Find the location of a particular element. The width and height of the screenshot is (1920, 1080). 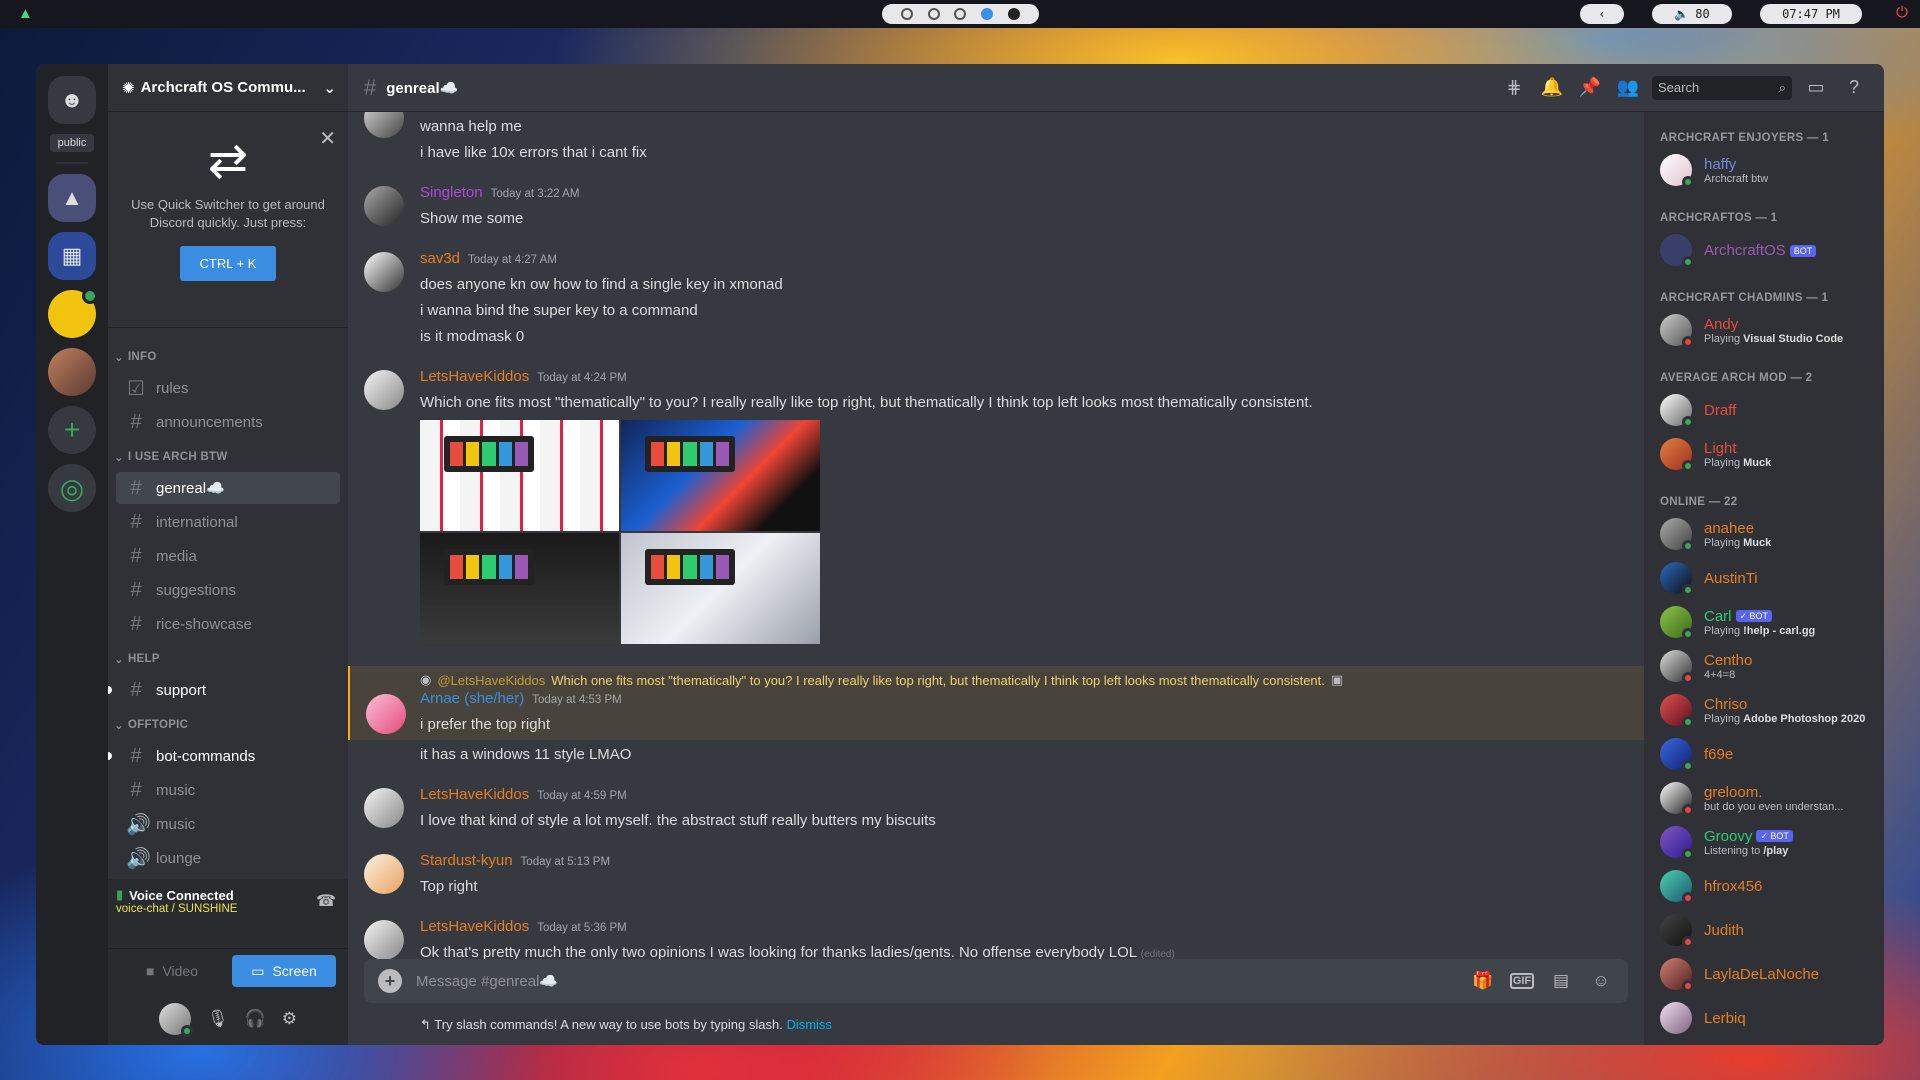

server-folder-icon: ▦ is located at coordinates (72, 256).